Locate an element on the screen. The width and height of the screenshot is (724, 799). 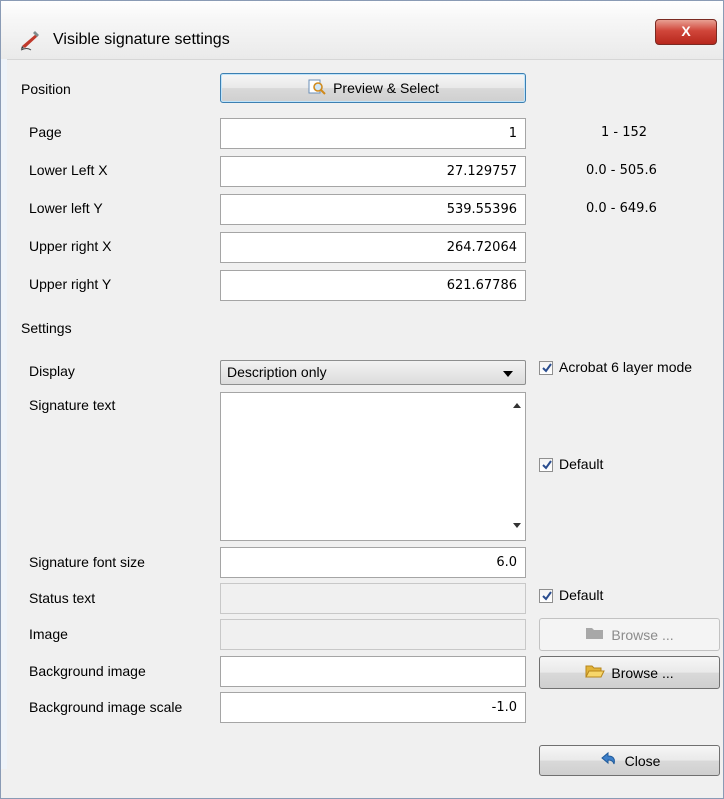
background-scale-field: -1.0 is located at coordinates (373, 707).